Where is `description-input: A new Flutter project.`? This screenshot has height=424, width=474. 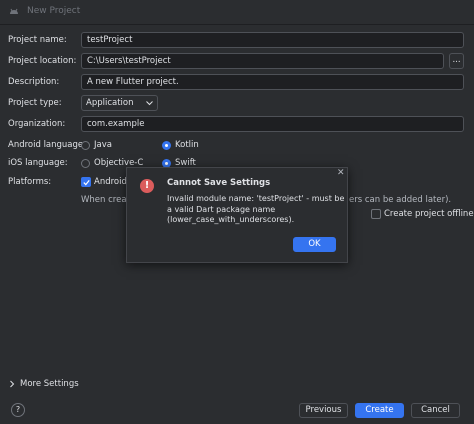
description-input: A new Flutter project. is located at coordinates (272, 82).